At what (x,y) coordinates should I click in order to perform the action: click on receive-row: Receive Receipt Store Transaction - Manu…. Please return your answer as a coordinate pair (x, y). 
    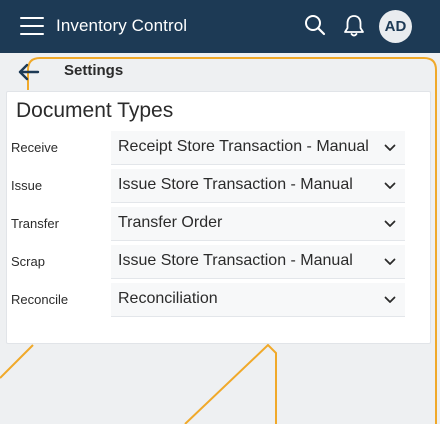
    Looking at the image, I should click on (219, 148).